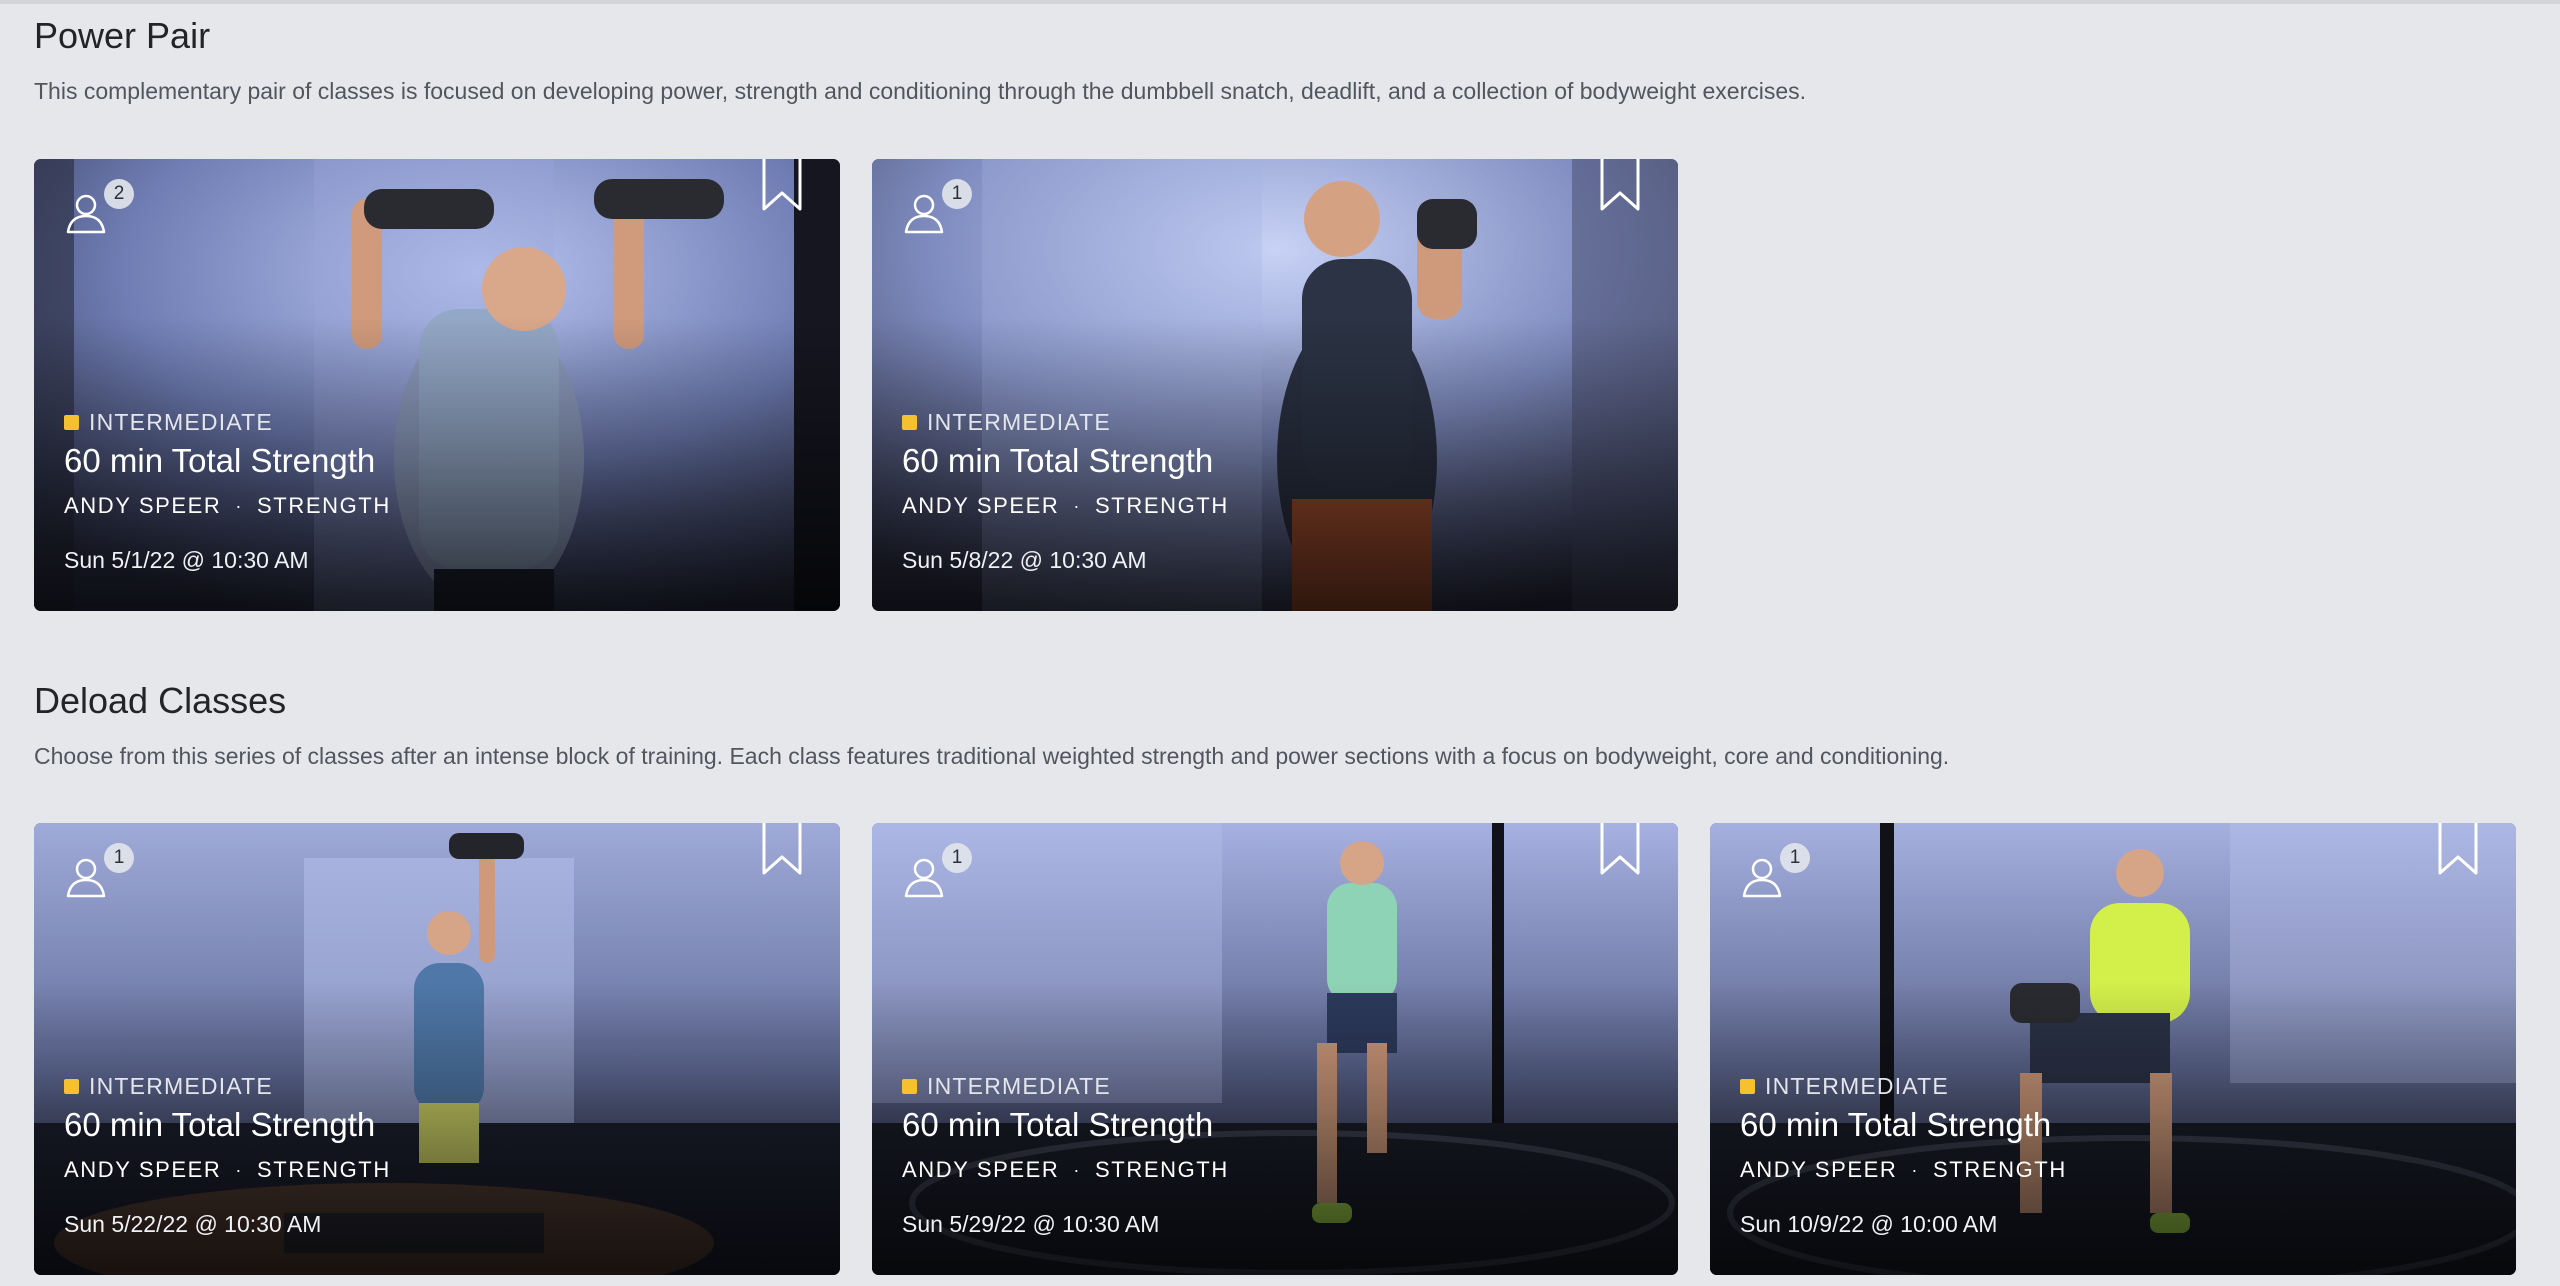 This screenshot has width=2560, height=1286. I want to click on section-title: Power Pair, so click(122, 35).